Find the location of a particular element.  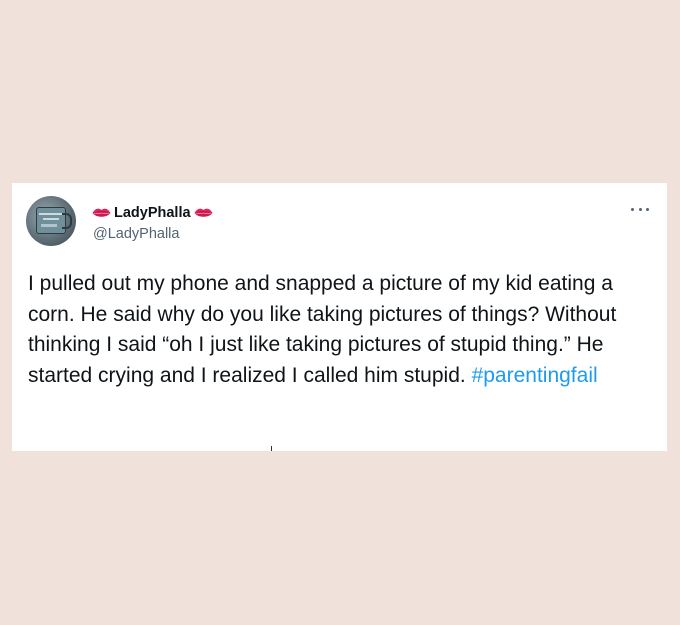

hashtag-link: #parentingfail is located at coordinates (535, 375).